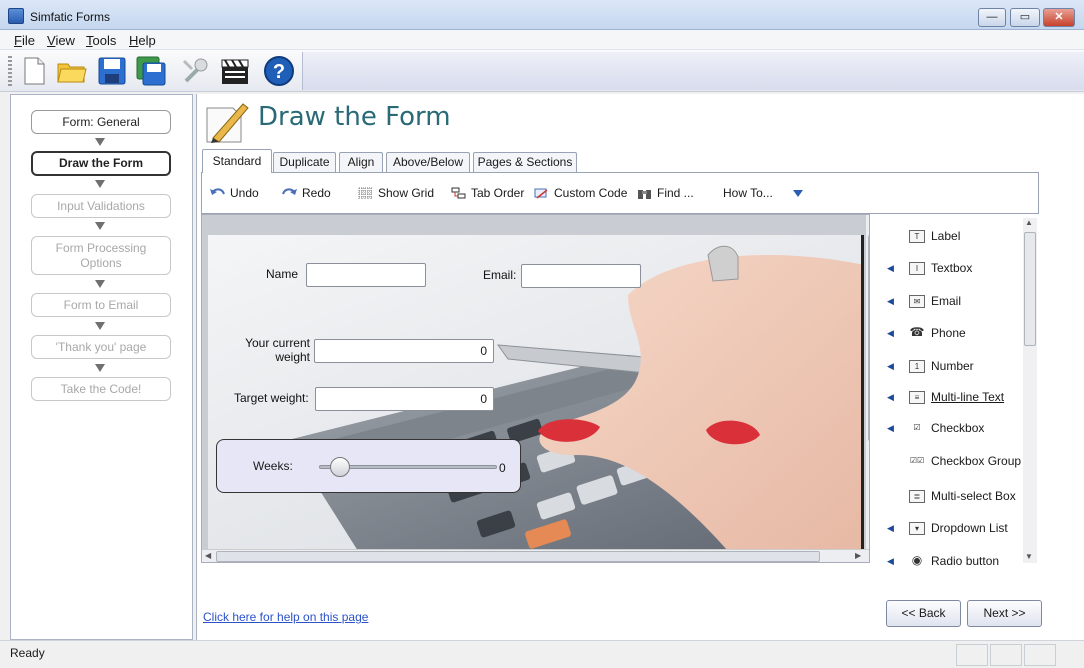  Describe the element at coordinates (923, 613) in the screenshot. I see `back-button: << Back` at that location.